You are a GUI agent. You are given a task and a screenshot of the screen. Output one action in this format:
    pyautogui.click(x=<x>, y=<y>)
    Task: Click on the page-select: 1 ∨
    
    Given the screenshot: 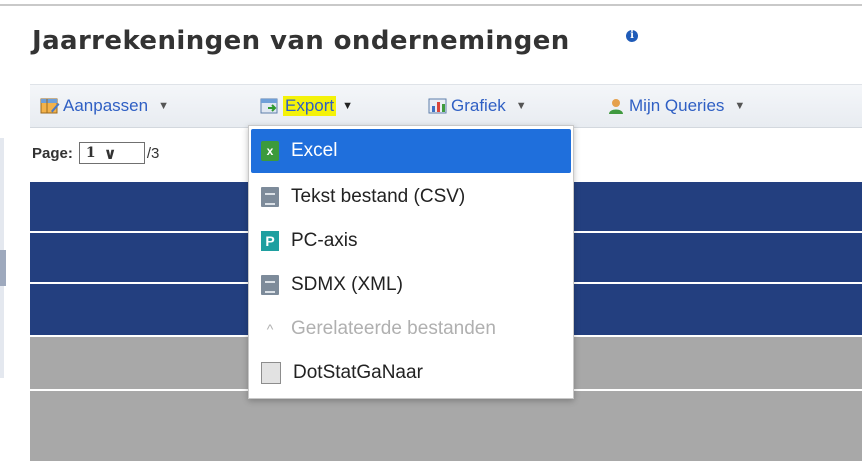 What is the action you would take?
    pyautogui.click(x=111, y=153)
    